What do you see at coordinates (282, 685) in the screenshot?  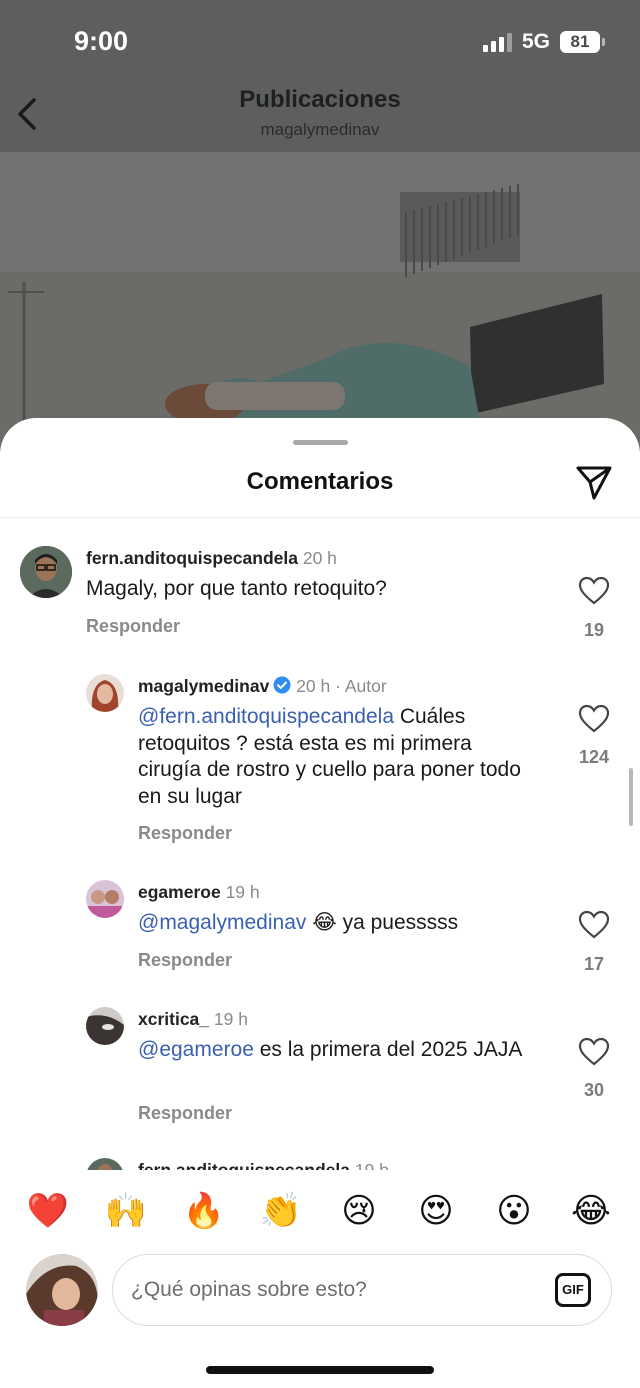 I see `verified-badge-icon` at bounding box center [282, 685].